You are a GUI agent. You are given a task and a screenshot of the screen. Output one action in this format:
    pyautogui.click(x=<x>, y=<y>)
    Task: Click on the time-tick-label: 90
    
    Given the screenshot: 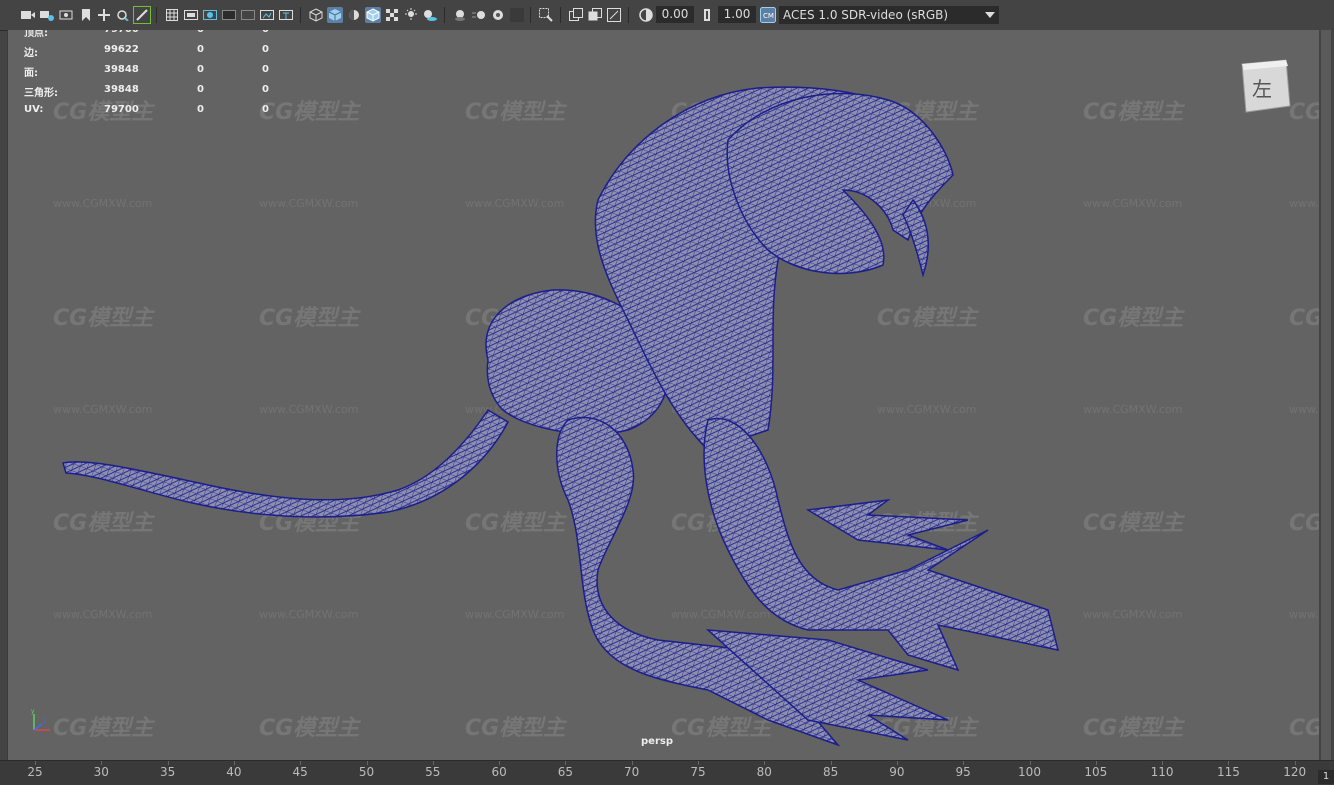 What is the action you would take?
    pyautogui.click(x=897, y=772)
    